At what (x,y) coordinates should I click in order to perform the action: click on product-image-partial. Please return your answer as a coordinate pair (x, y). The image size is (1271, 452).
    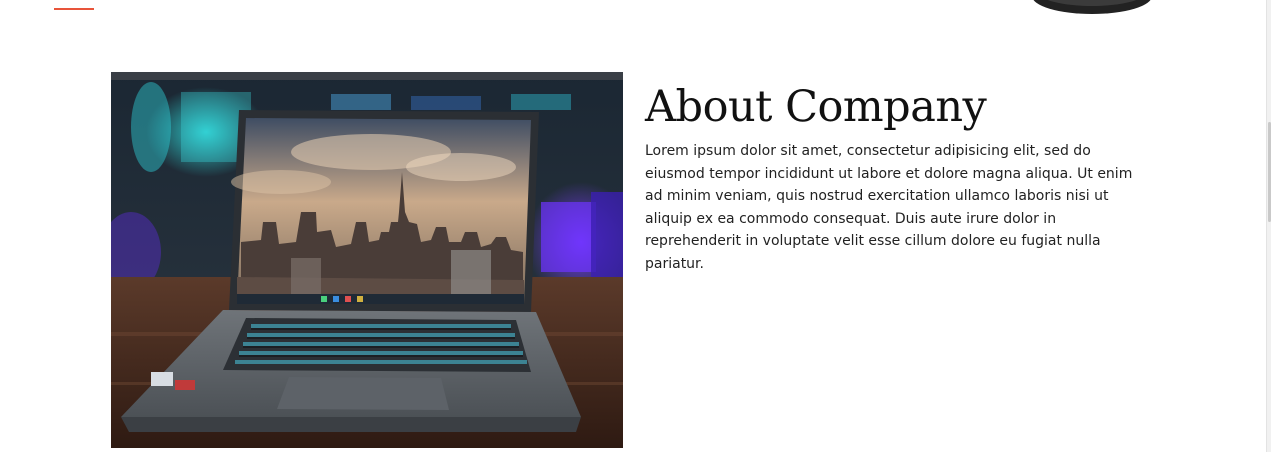
    Looking at the image, I should click on (1095, 8).